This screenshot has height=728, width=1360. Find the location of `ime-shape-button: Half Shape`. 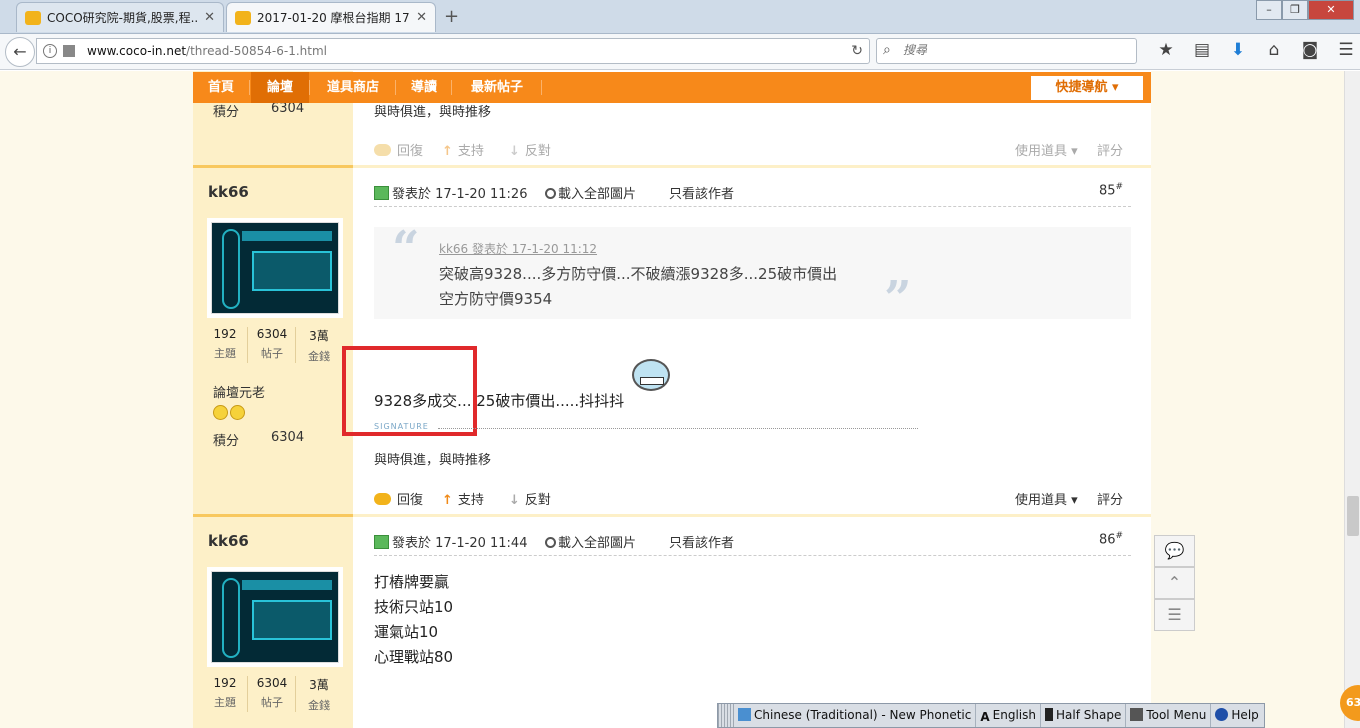

ime-shape-button: Half Shape is located at coordinates (1084, 715).